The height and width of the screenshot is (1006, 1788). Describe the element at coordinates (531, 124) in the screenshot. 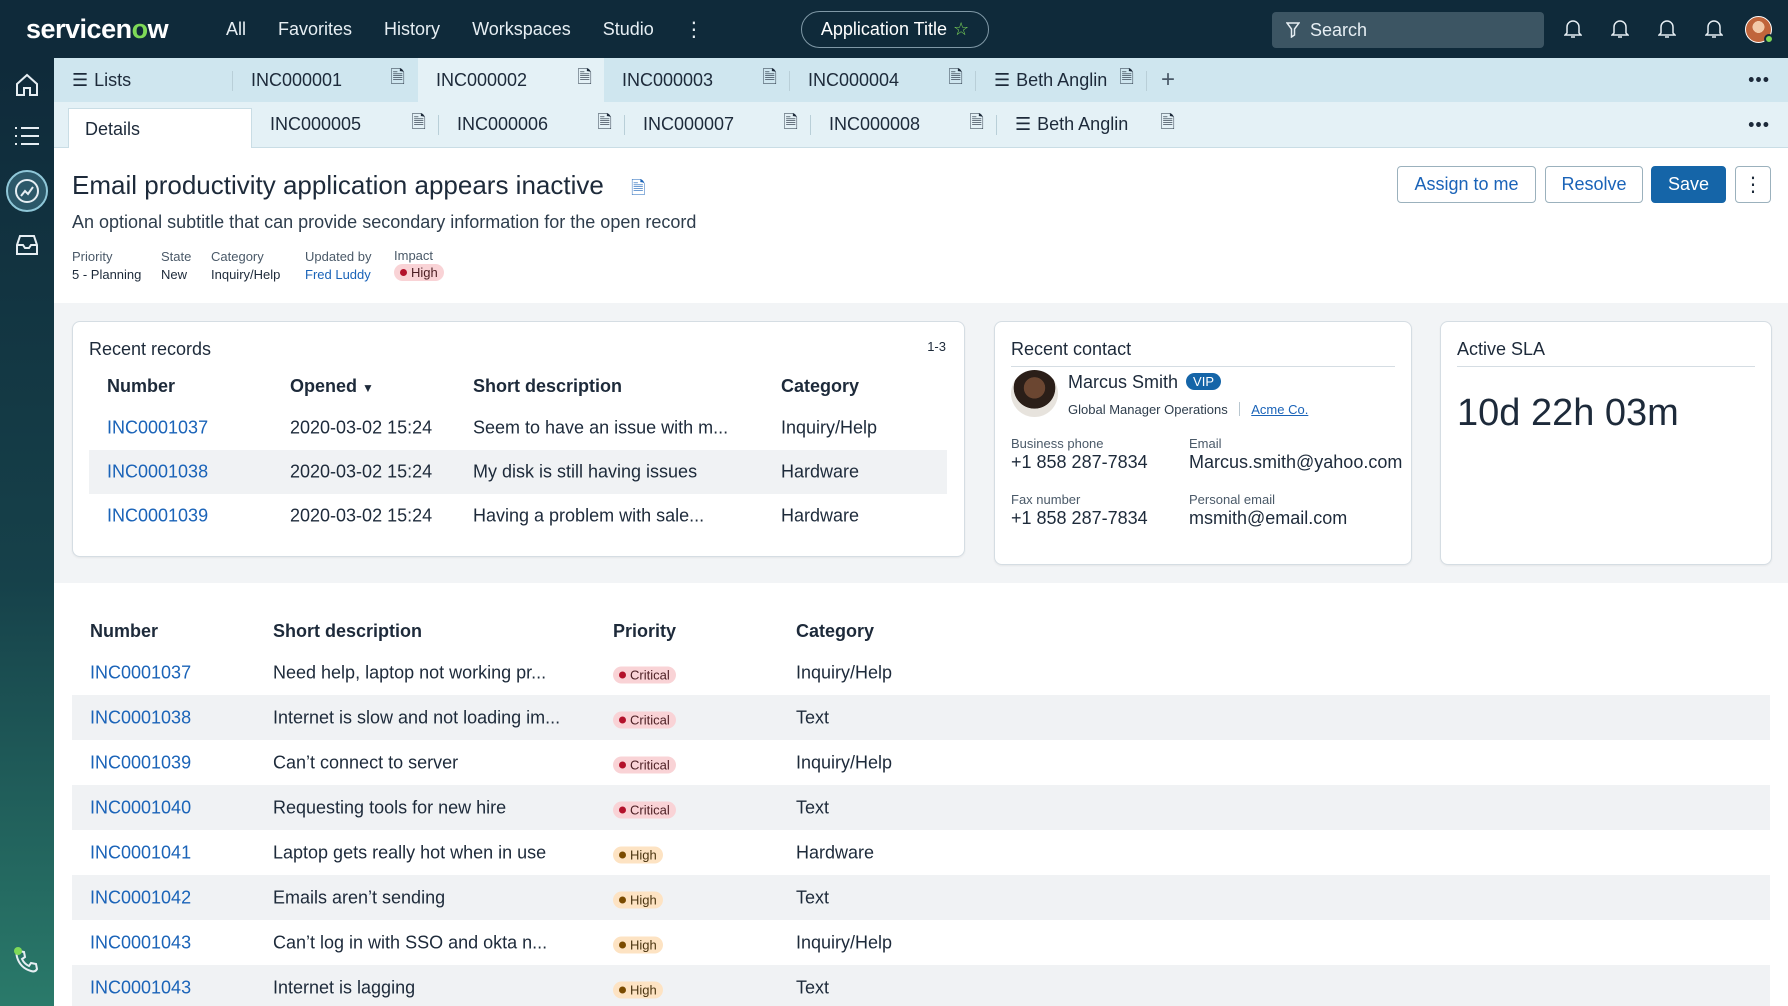

I see `tab-inc000006: INC000006 🗎` at that location.